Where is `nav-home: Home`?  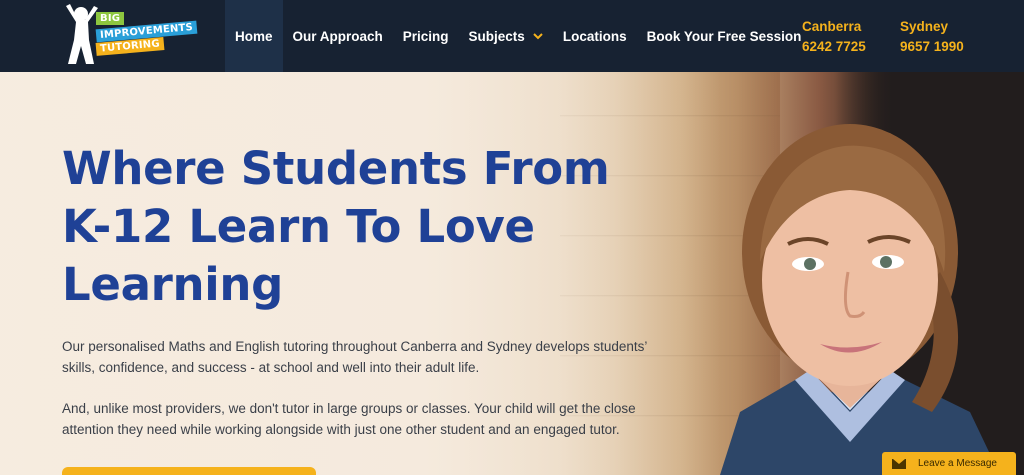 nav-home: Home is located at coordinates (254, 36).